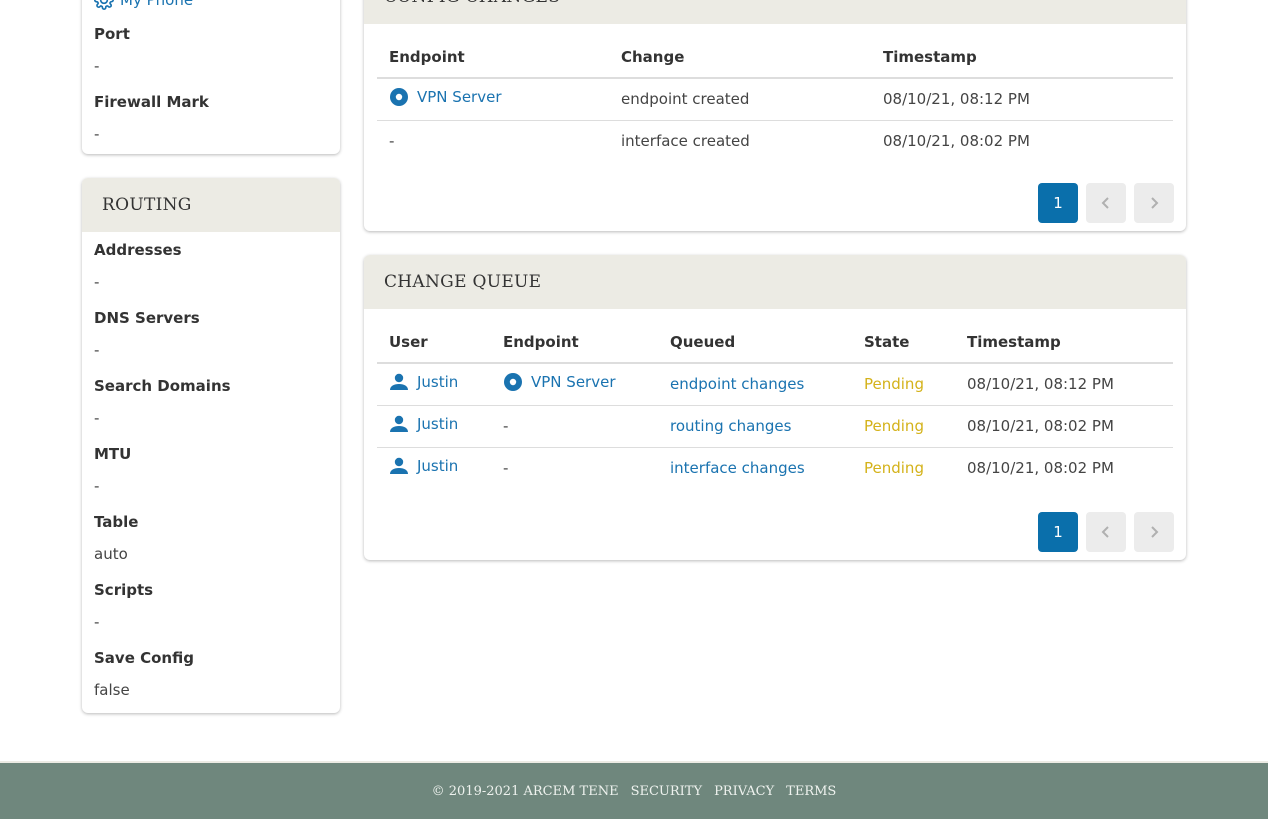 The width and height of the screenshot is (1268, 819). I want to click on change-cell: interface created, so click(685, 141).